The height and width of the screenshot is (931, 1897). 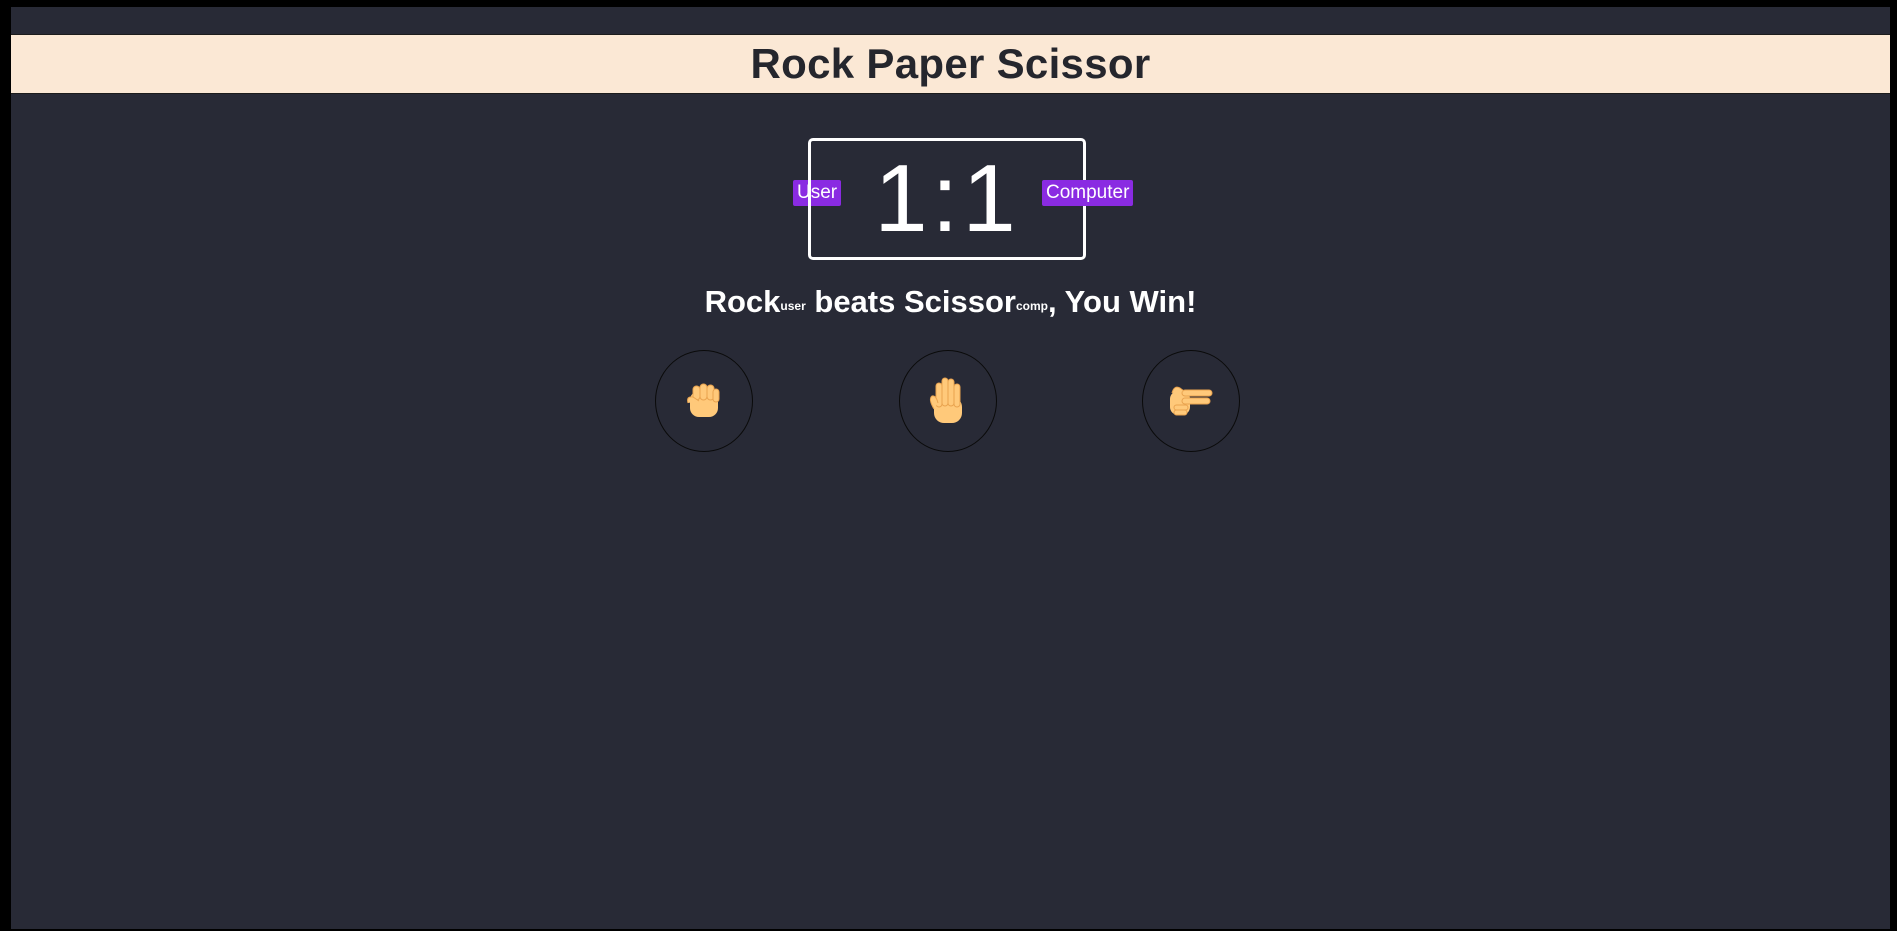 I want to click on raised-hand-icon, so click(x=945, y=400).